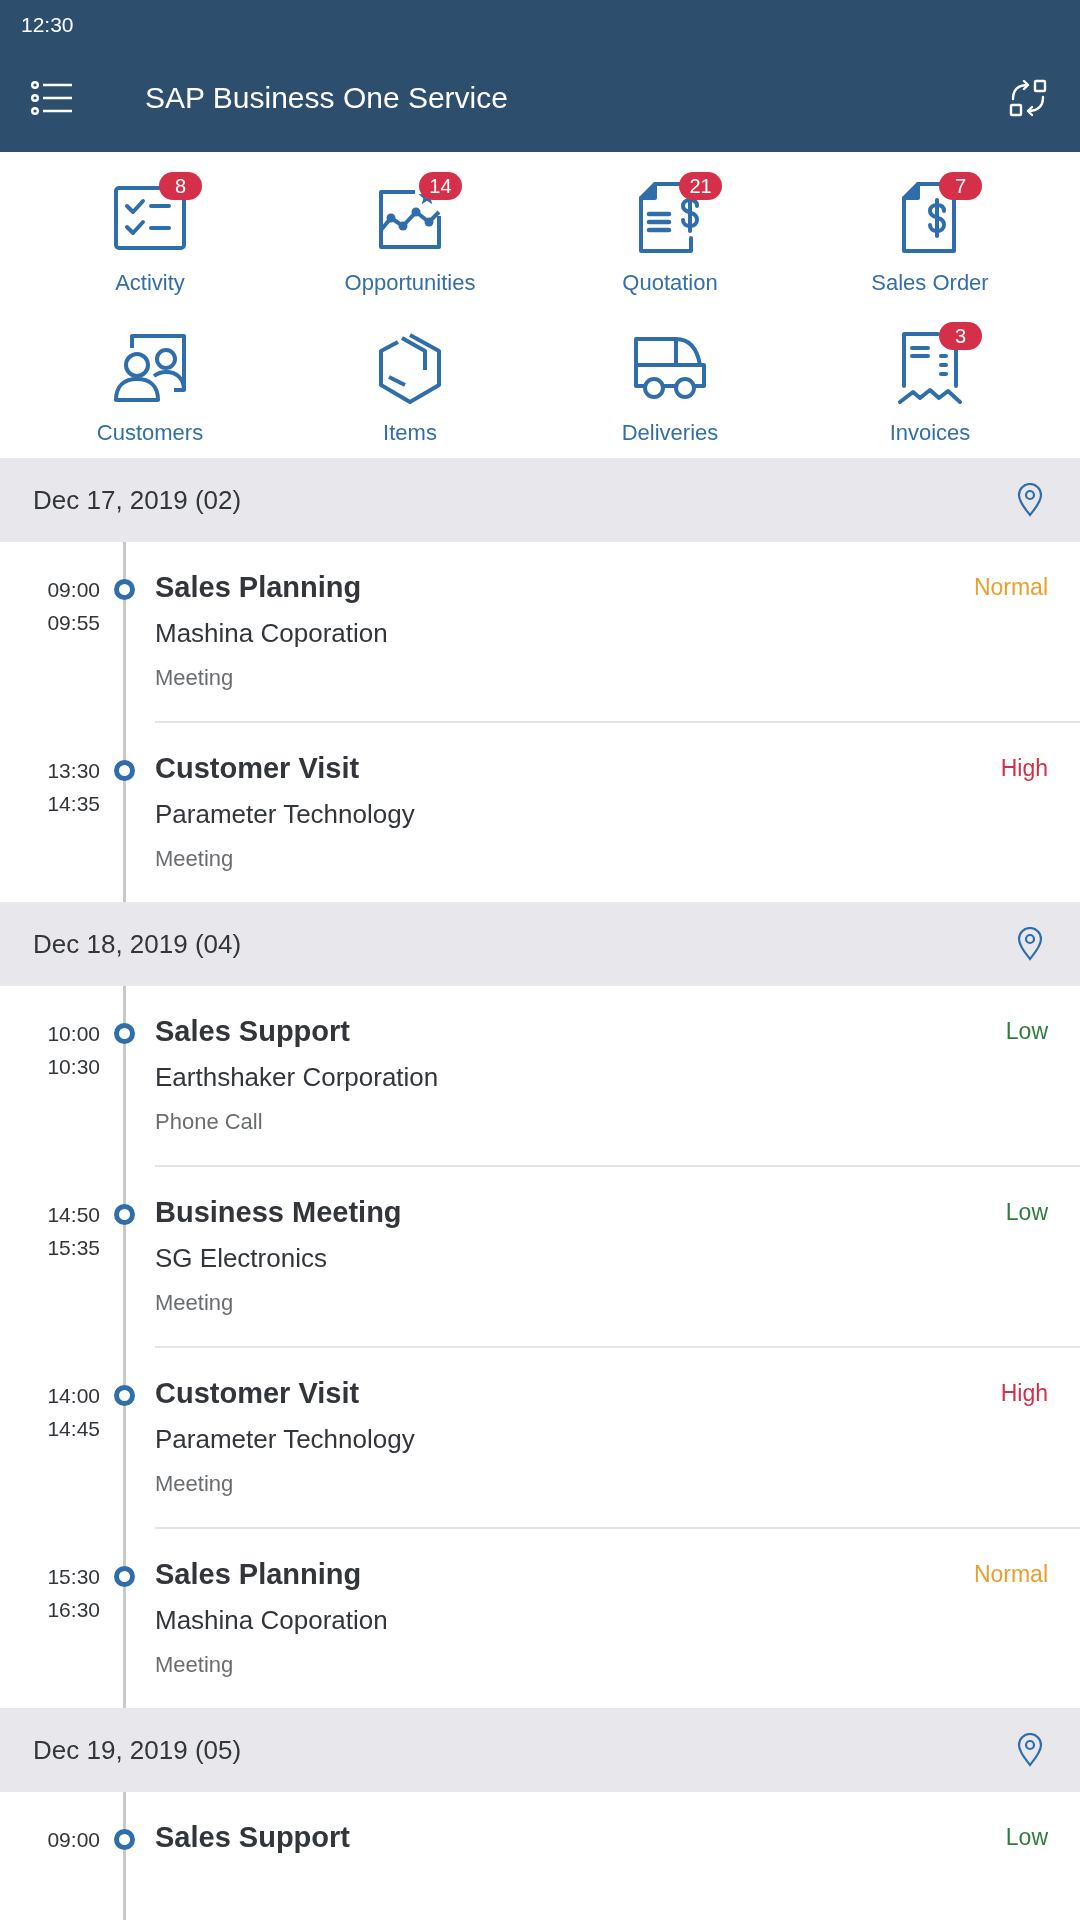 This screenshot has height=1920, width=1080. I want to click on menu-icon, so click(52, 97).